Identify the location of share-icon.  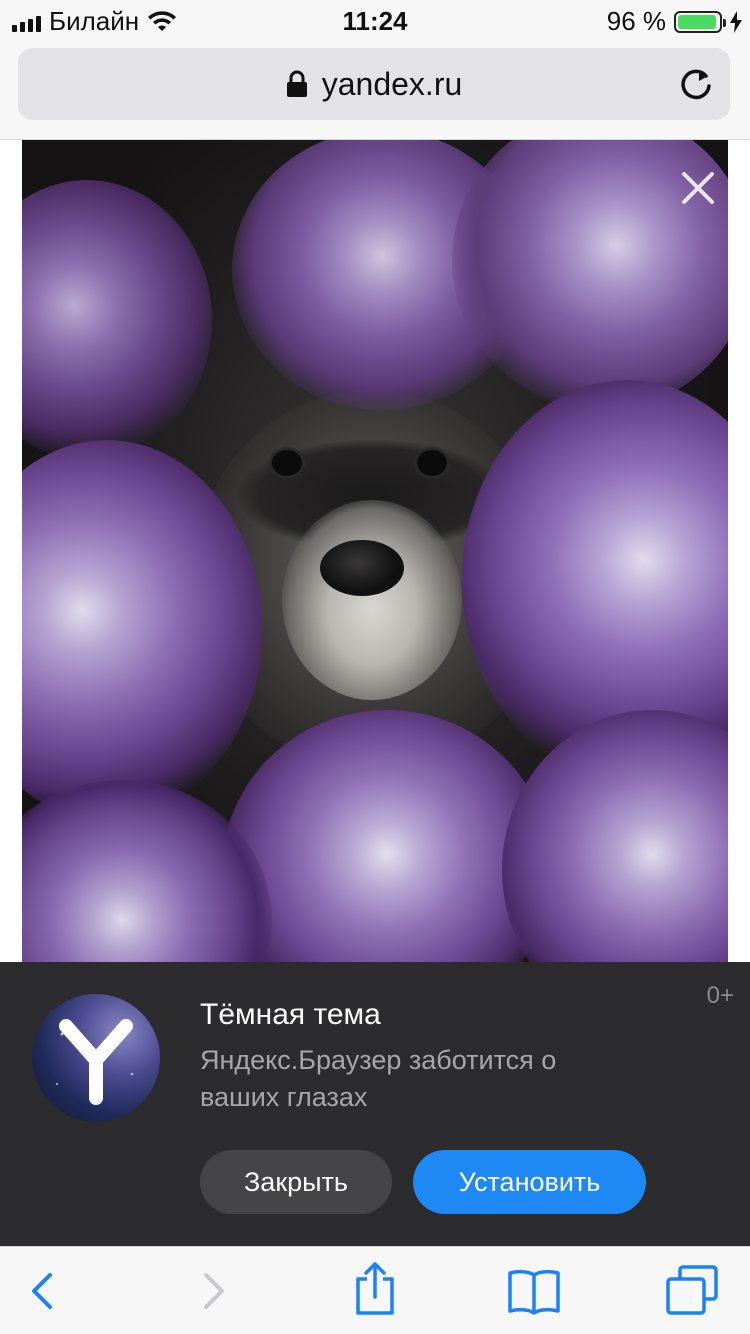
(375, 1289).